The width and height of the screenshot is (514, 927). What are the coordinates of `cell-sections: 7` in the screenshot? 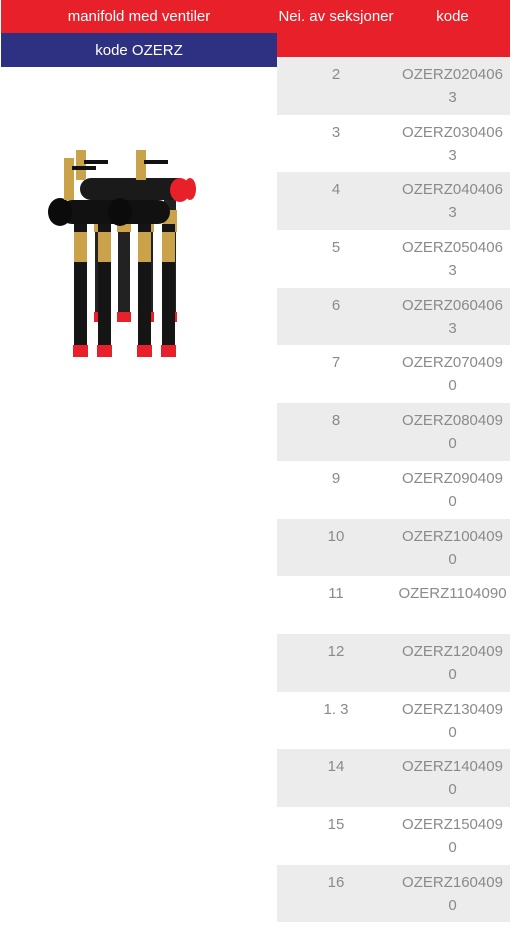 It's located at (336, 363).